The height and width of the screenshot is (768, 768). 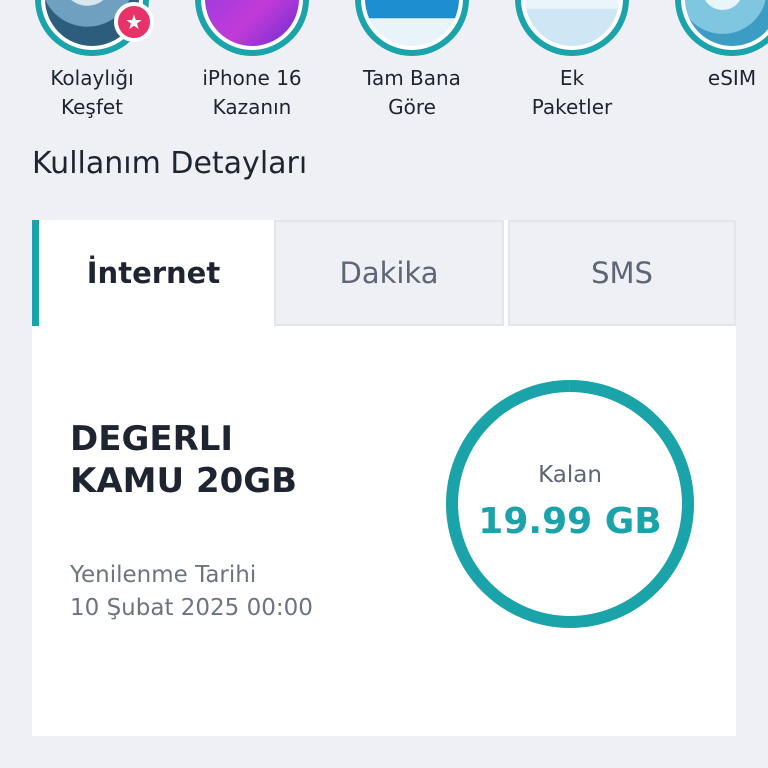 I want to click on tab-sms: SMS, so click(x=622, y=273).